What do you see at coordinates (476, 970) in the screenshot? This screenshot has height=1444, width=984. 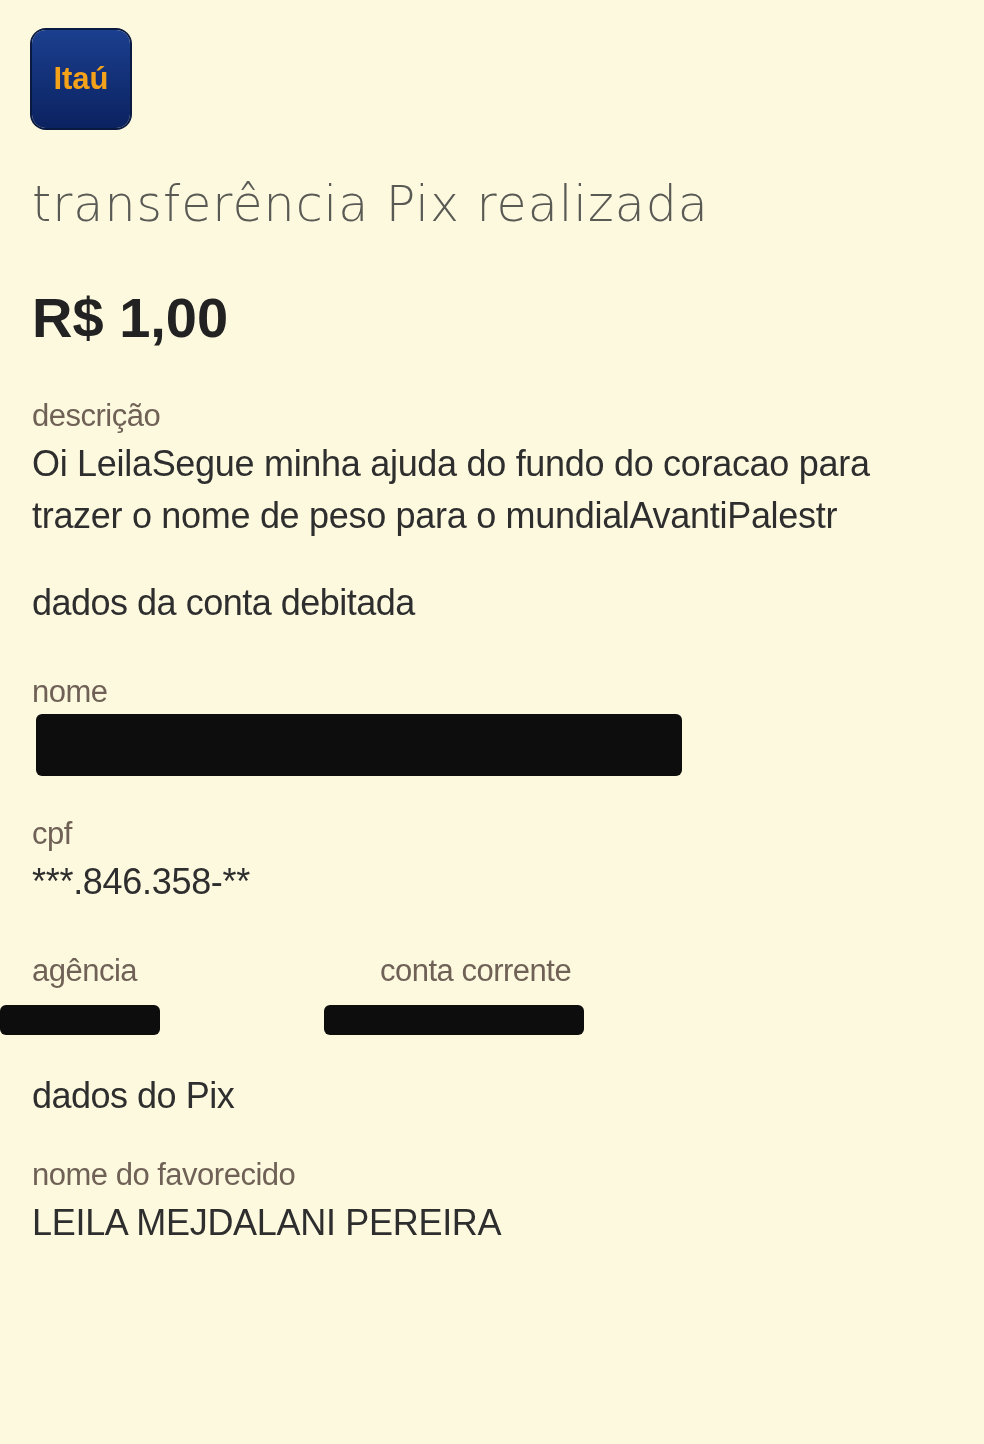 I see `field-label: conta corrente` at bounding box center [476, 970].